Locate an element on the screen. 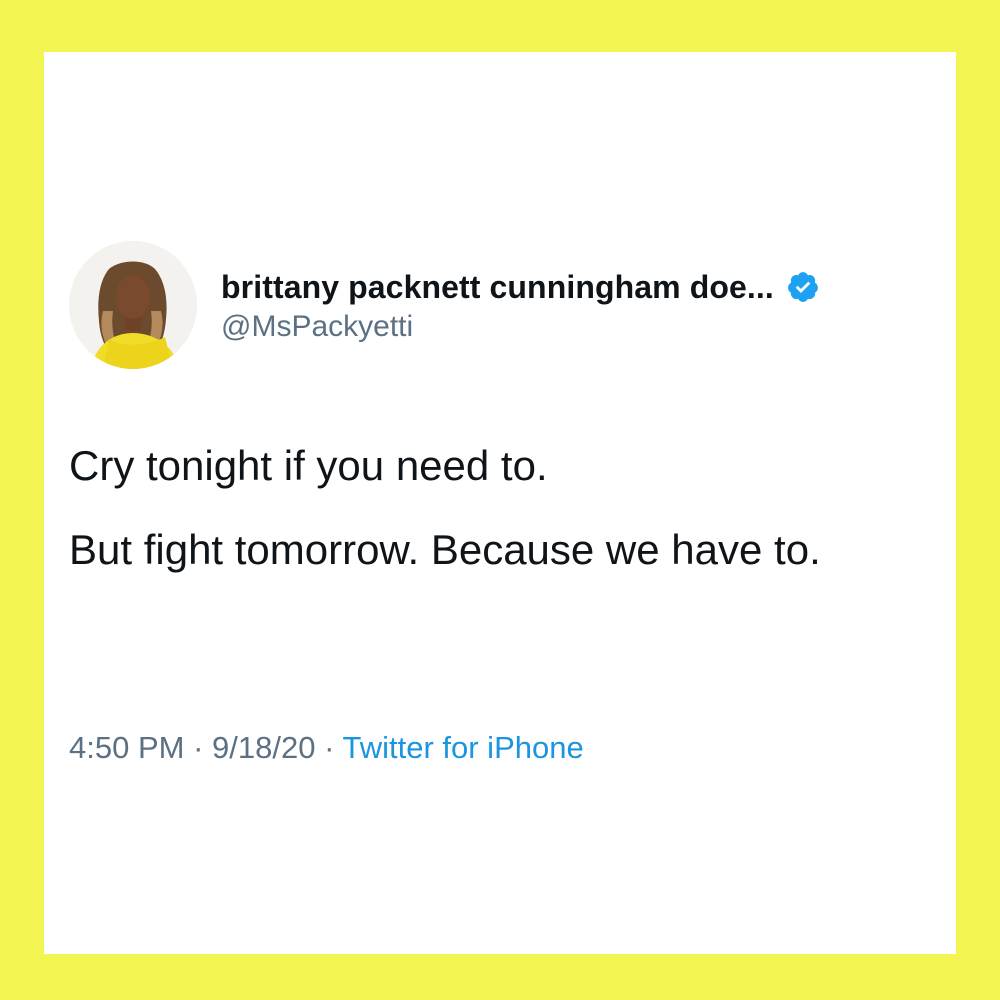  tweet-meta: 4:50 PM · 9/18/20 · Twitter for iPhone is located at coordinates (326, 748).